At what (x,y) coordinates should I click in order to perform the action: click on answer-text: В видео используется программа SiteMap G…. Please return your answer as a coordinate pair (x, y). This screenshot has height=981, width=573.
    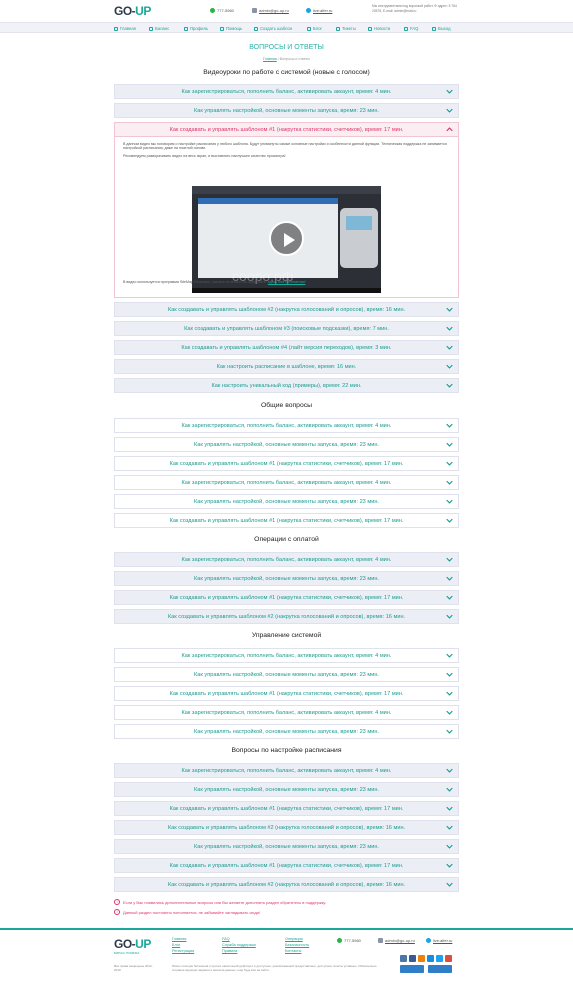
    Looking at the image, I should click on (214, 282).